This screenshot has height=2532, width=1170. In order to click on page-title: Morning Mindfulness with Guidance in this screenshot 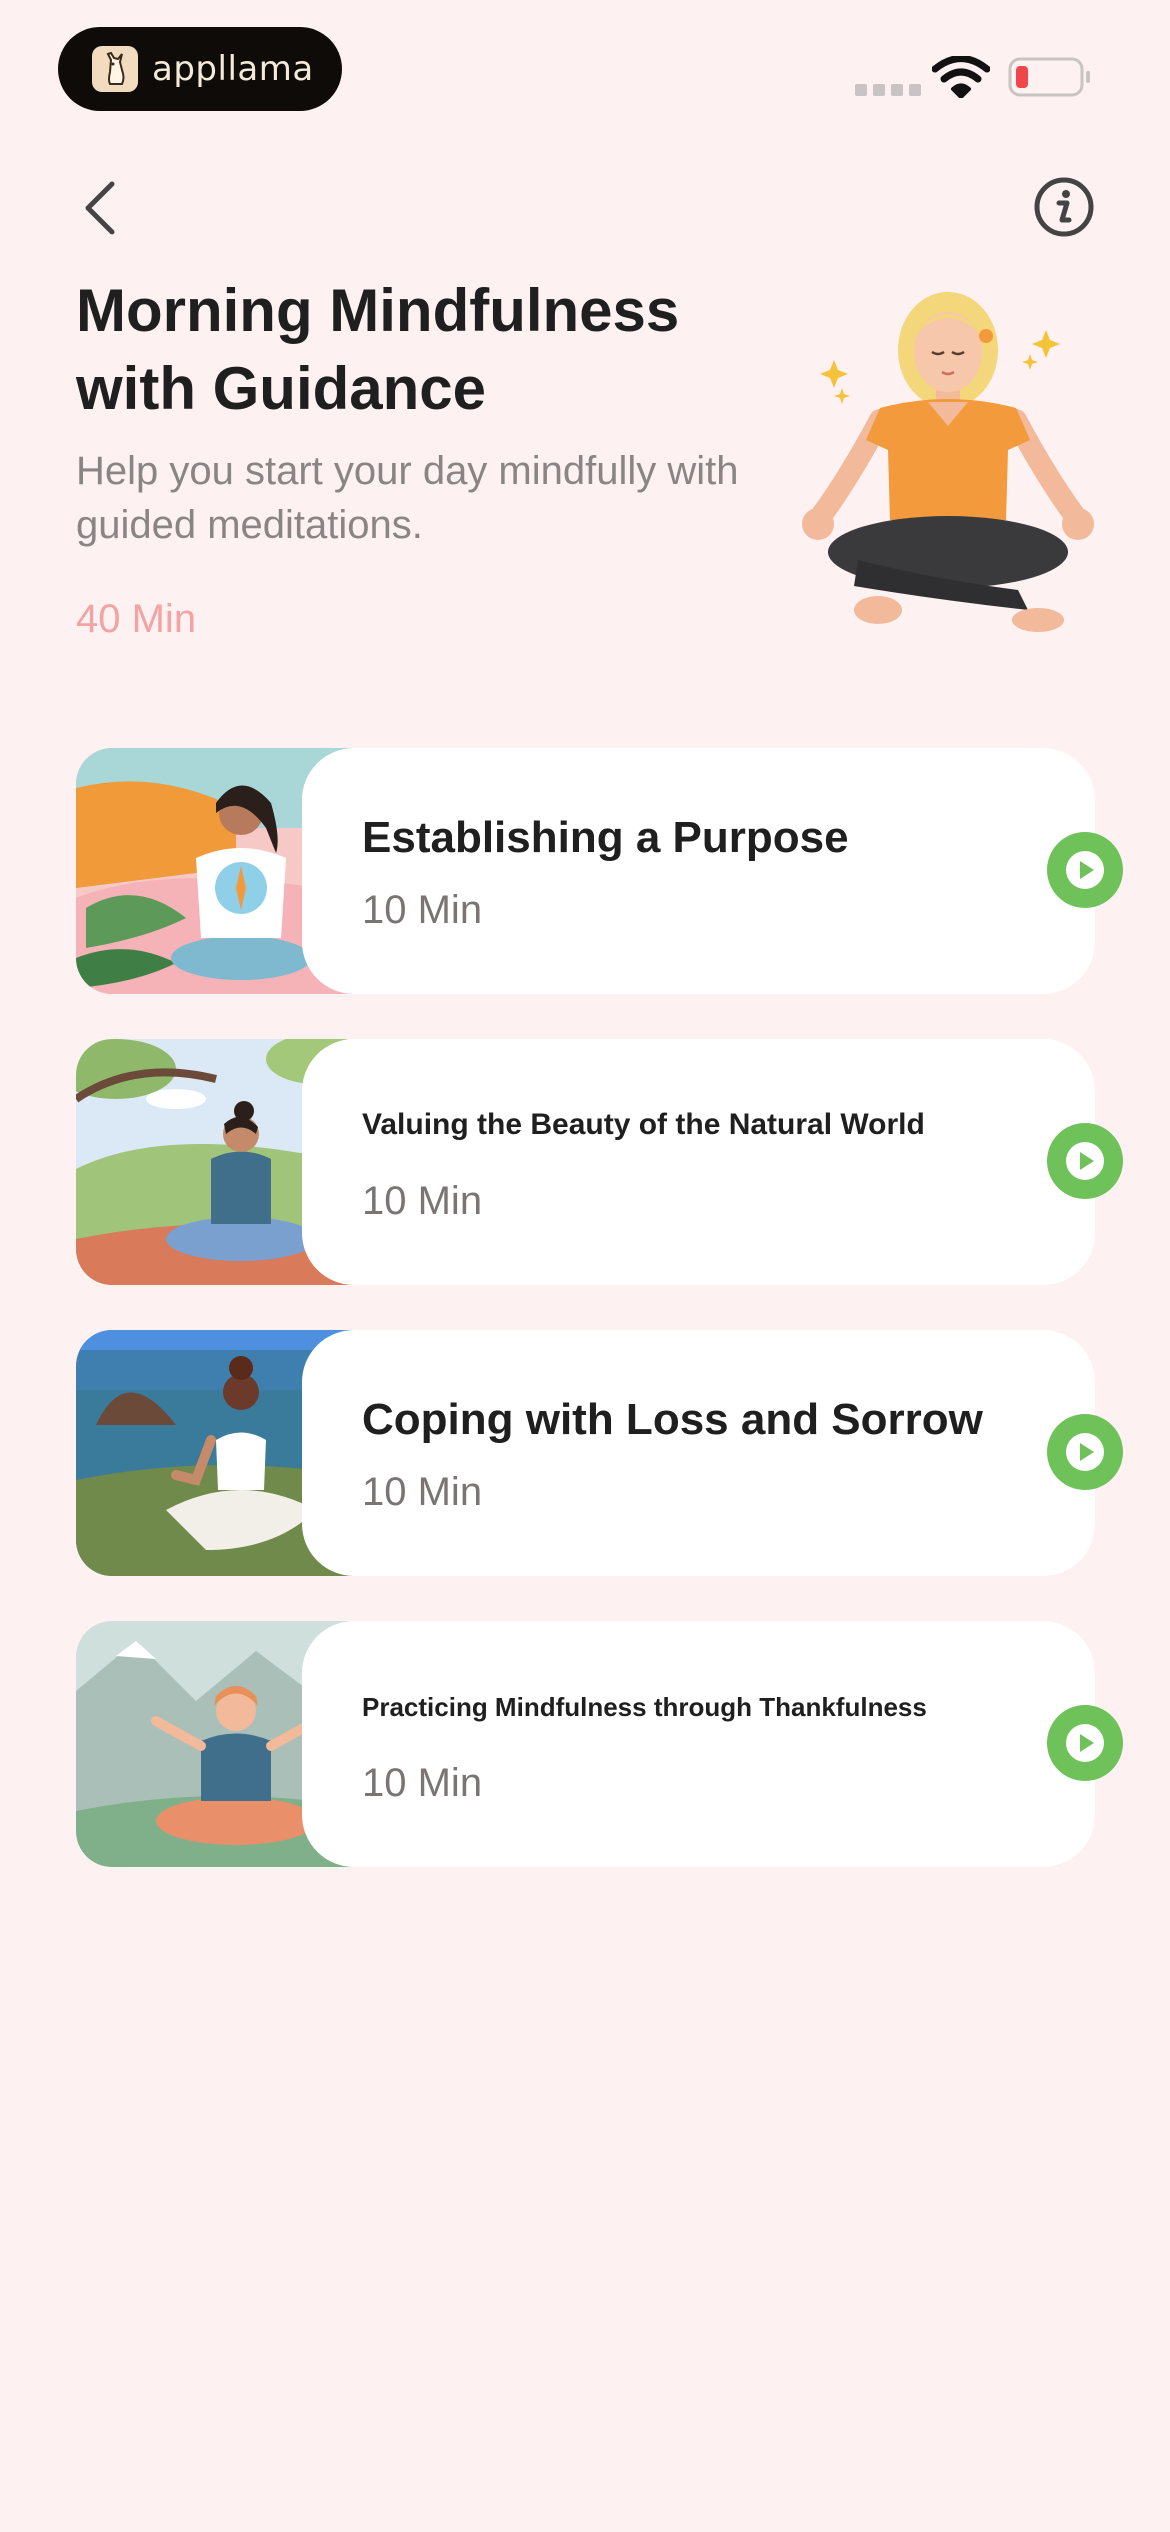, I will do `click(378, 349)`.